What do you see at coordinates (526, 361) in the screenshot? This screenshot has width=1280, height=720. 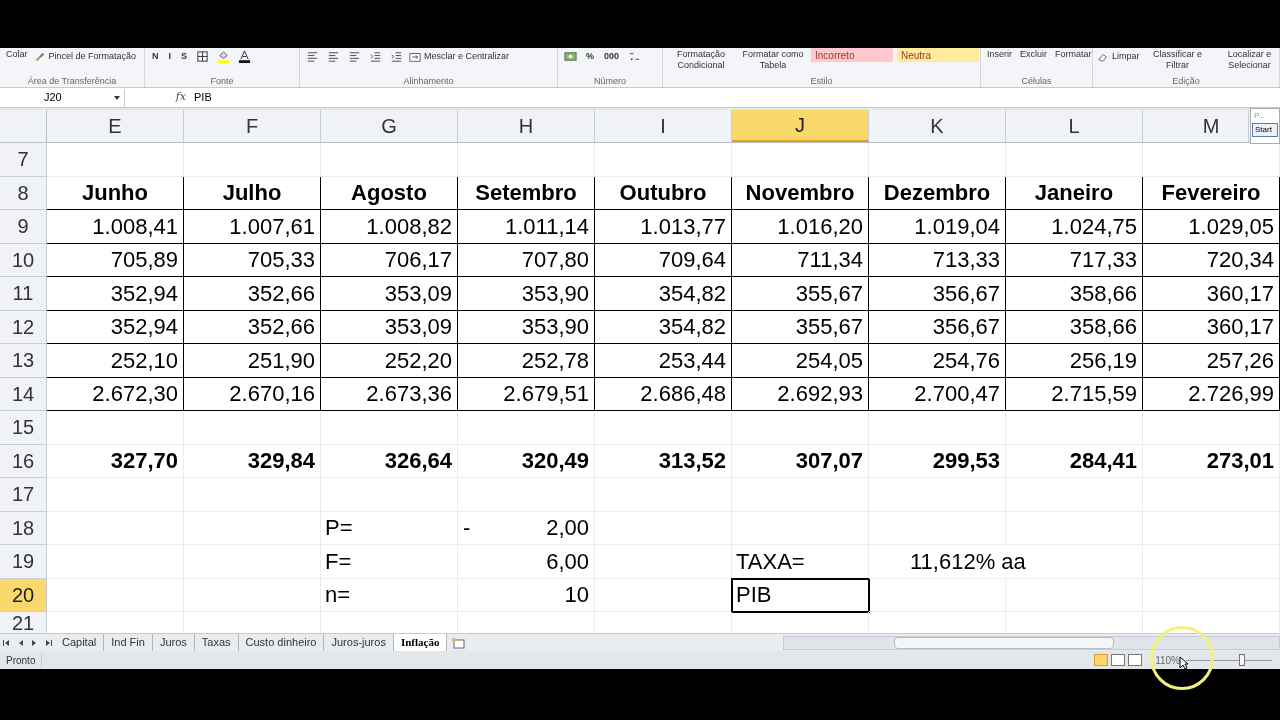 I see `table-cell: 252,78` at bounding box center [526, 361].